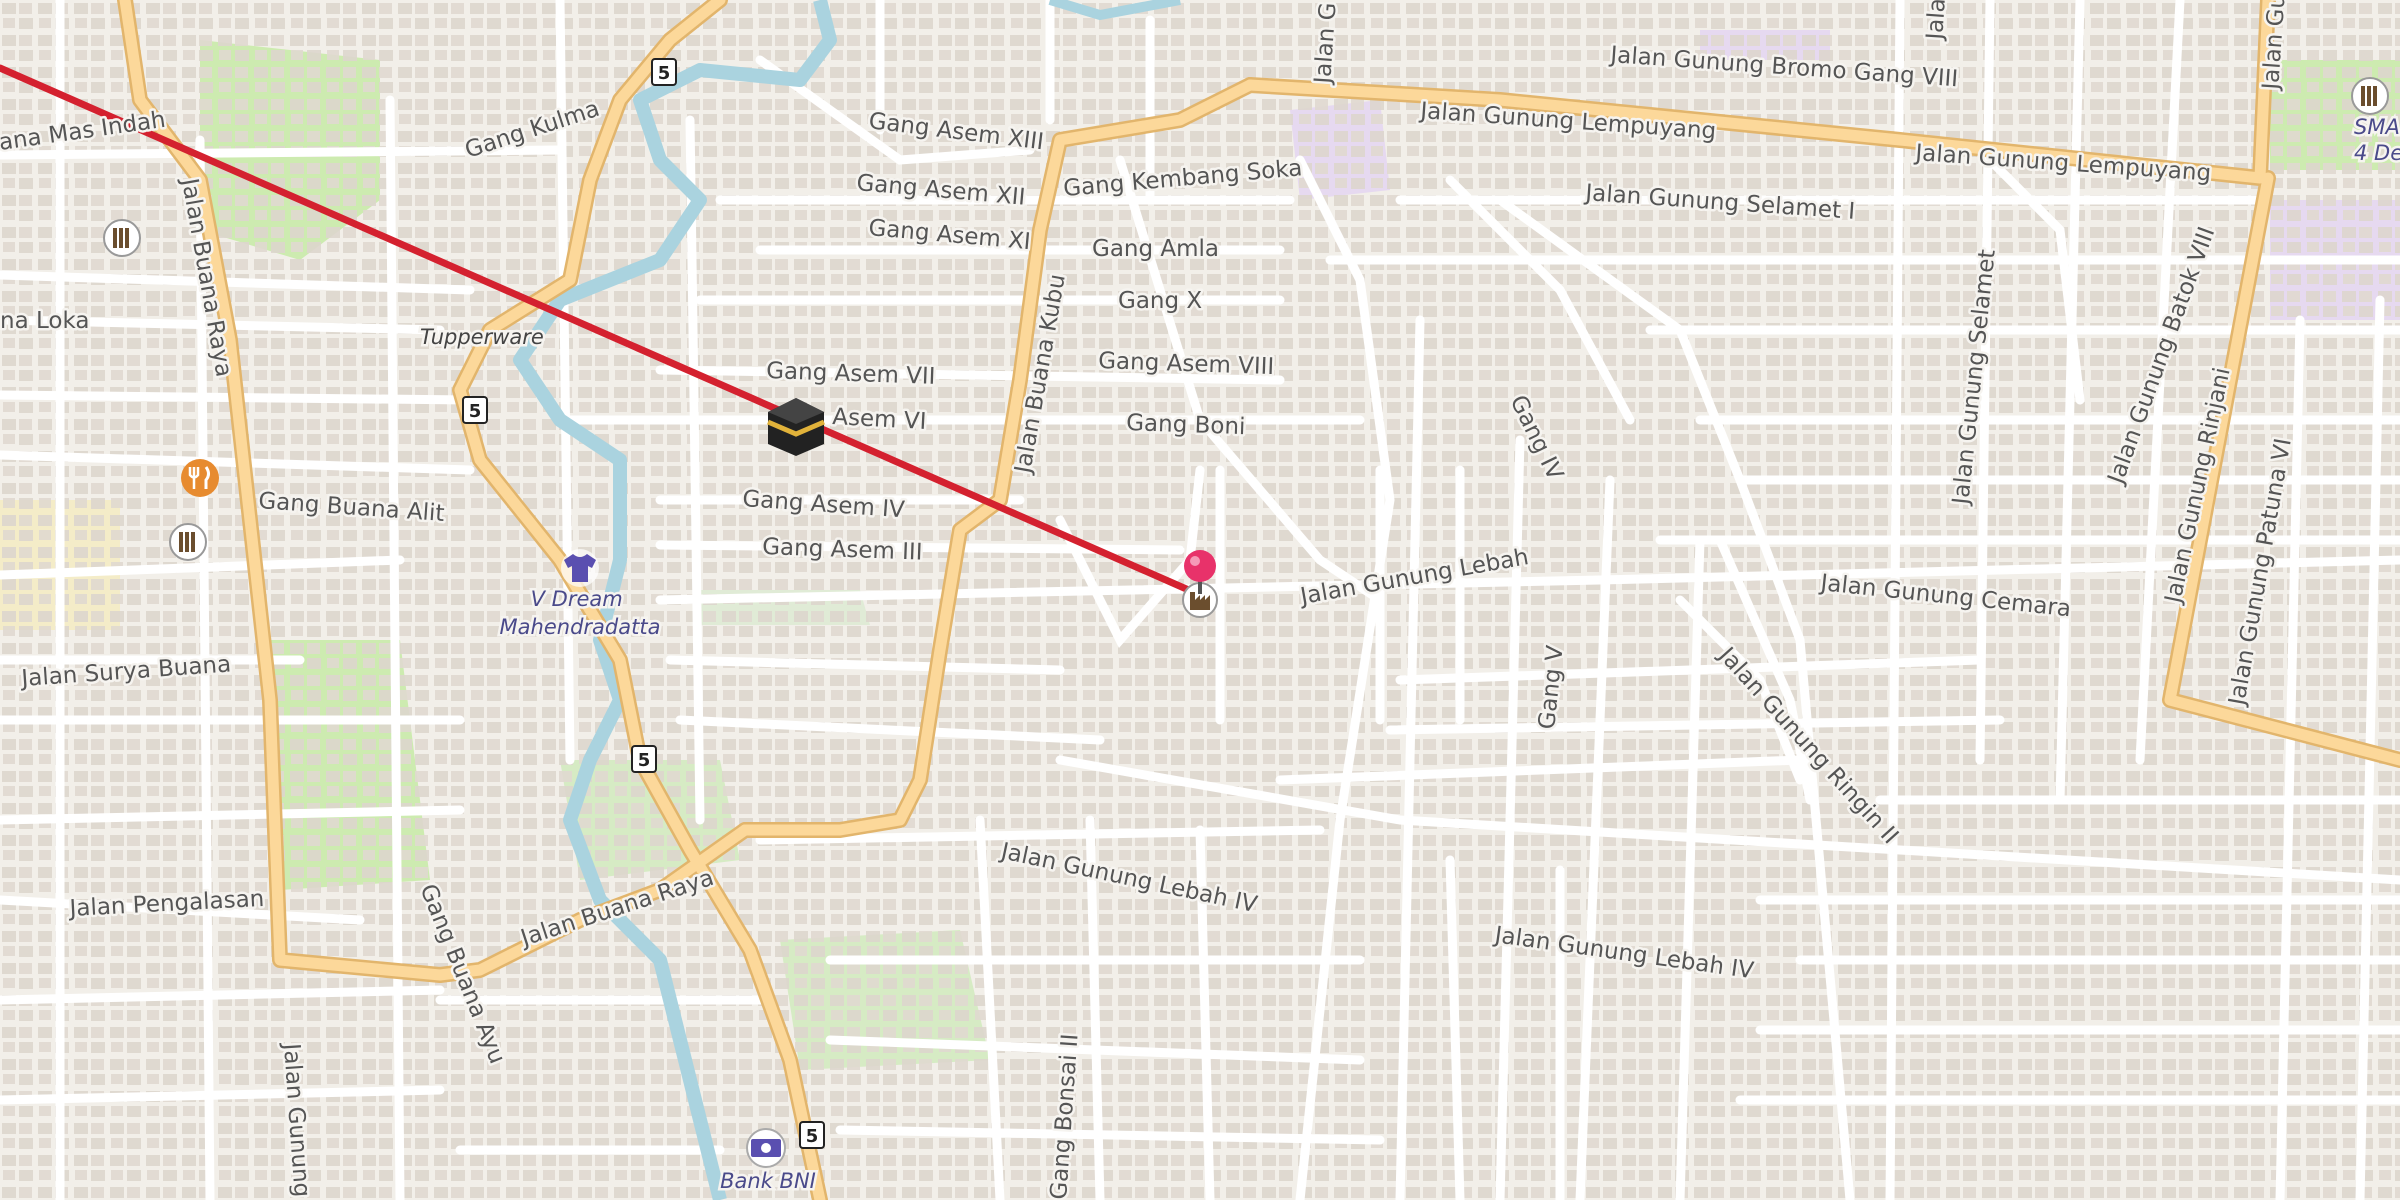 The width and height of the screenshot is (2400, 1200). What do you see at coordinates (879, 419) in the screenshot?
I see `street-label: Asem VI` at bounding box center [879, 419].